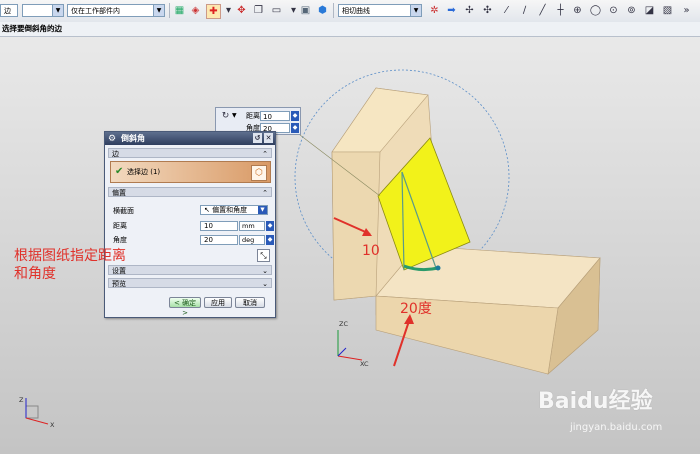  Describe the element at coordinates (21, 400) in the screenshot. I see `triad-z-label: Z` at that location.